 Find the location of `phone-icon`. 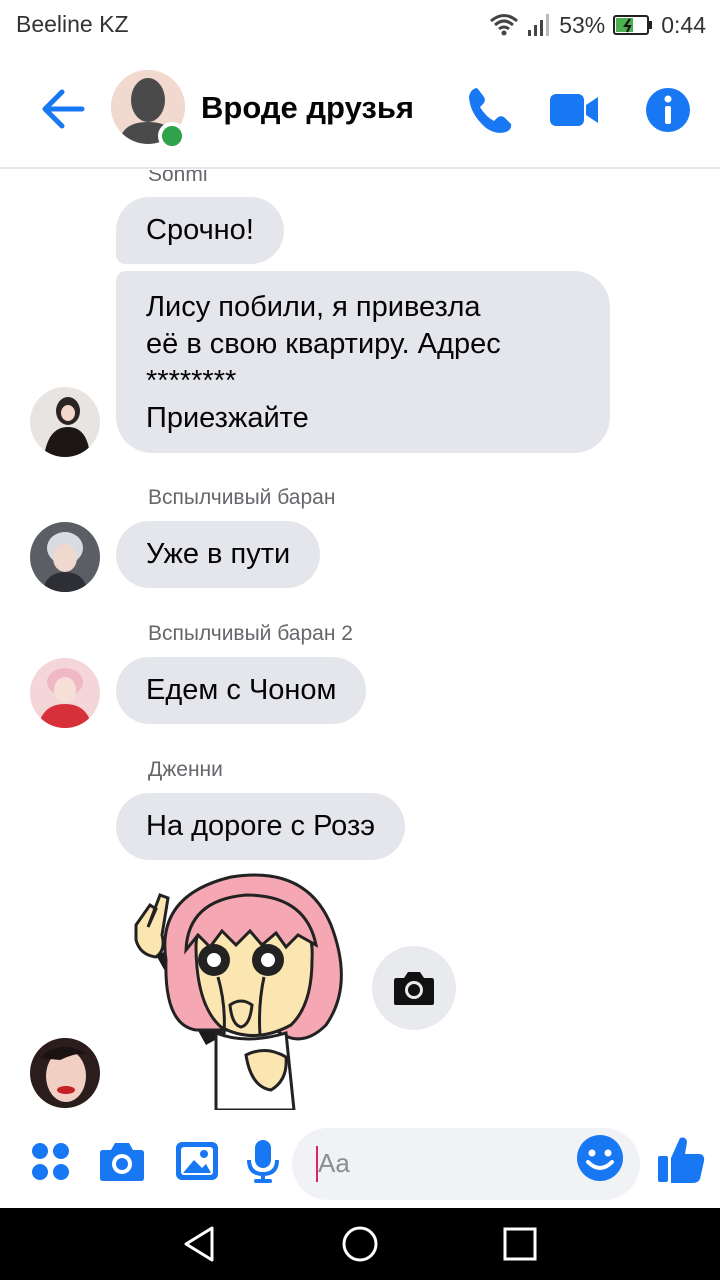

phone-icon is located at coordinates (490, 110).